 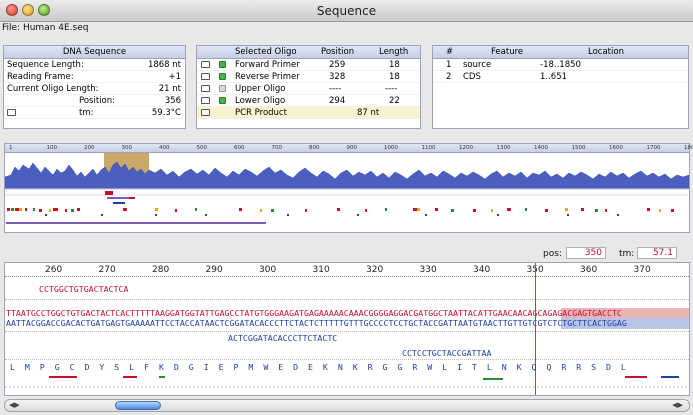 I want to click on overview-tick-label: 900, so click(x=352, y=148).